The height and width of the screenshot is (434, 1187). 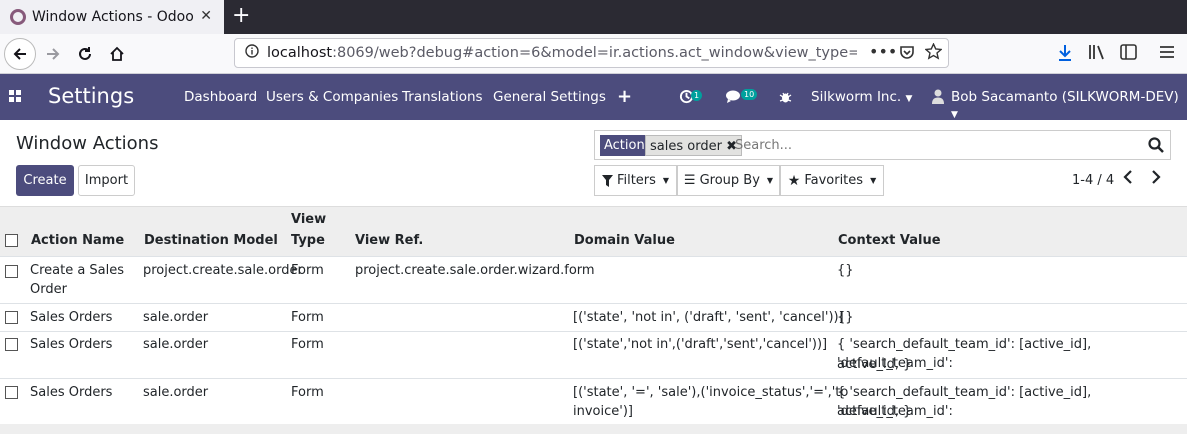 I want to click on browser-tab: Window Actions - Odoo ✕, so click(x=112, y=17).